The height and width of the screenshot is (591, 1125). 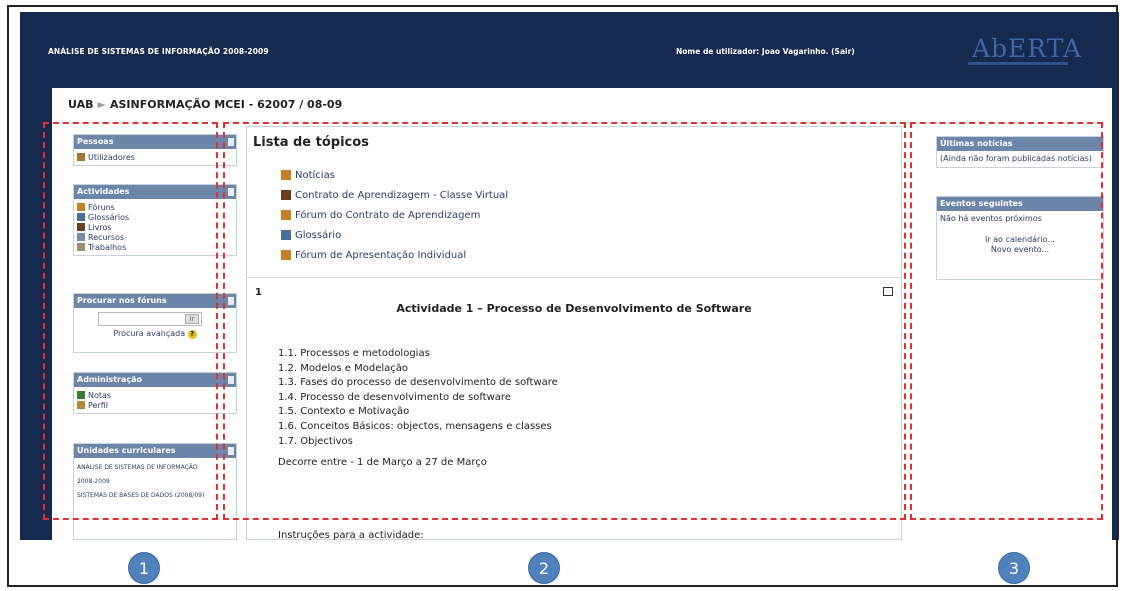 I want to click on instructions-heading: Instruções para a actividade:, so click(x=351, y=535).